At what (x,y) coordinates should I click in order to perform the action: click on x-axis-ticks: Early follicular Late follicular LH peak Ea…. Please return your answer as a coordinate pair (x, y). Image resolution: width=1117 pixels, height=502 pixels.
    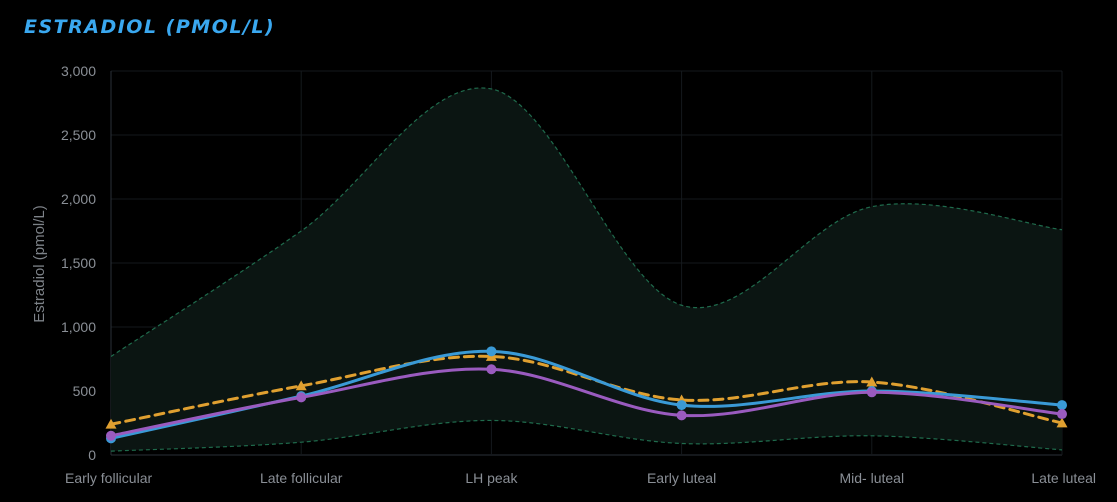
    Looking at the image, I should click on (580, 478).